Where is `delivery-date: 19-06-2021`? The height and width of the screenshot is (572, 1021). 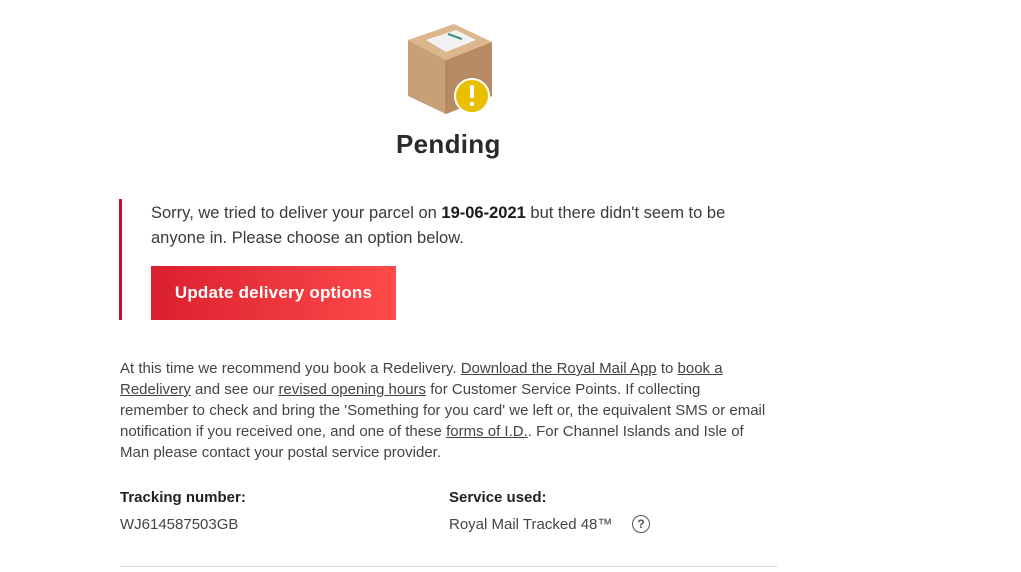 delivery-date: 19-06-2021 is located at coordinates (483, 213).